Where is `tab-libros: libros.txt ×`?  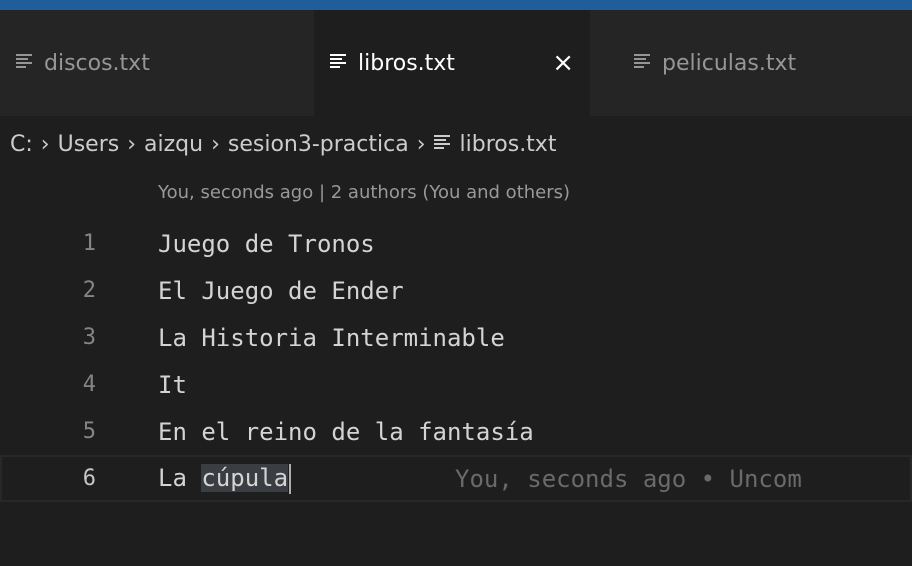
tab-libros: libros.txt × is located at coordinates (452, 63).